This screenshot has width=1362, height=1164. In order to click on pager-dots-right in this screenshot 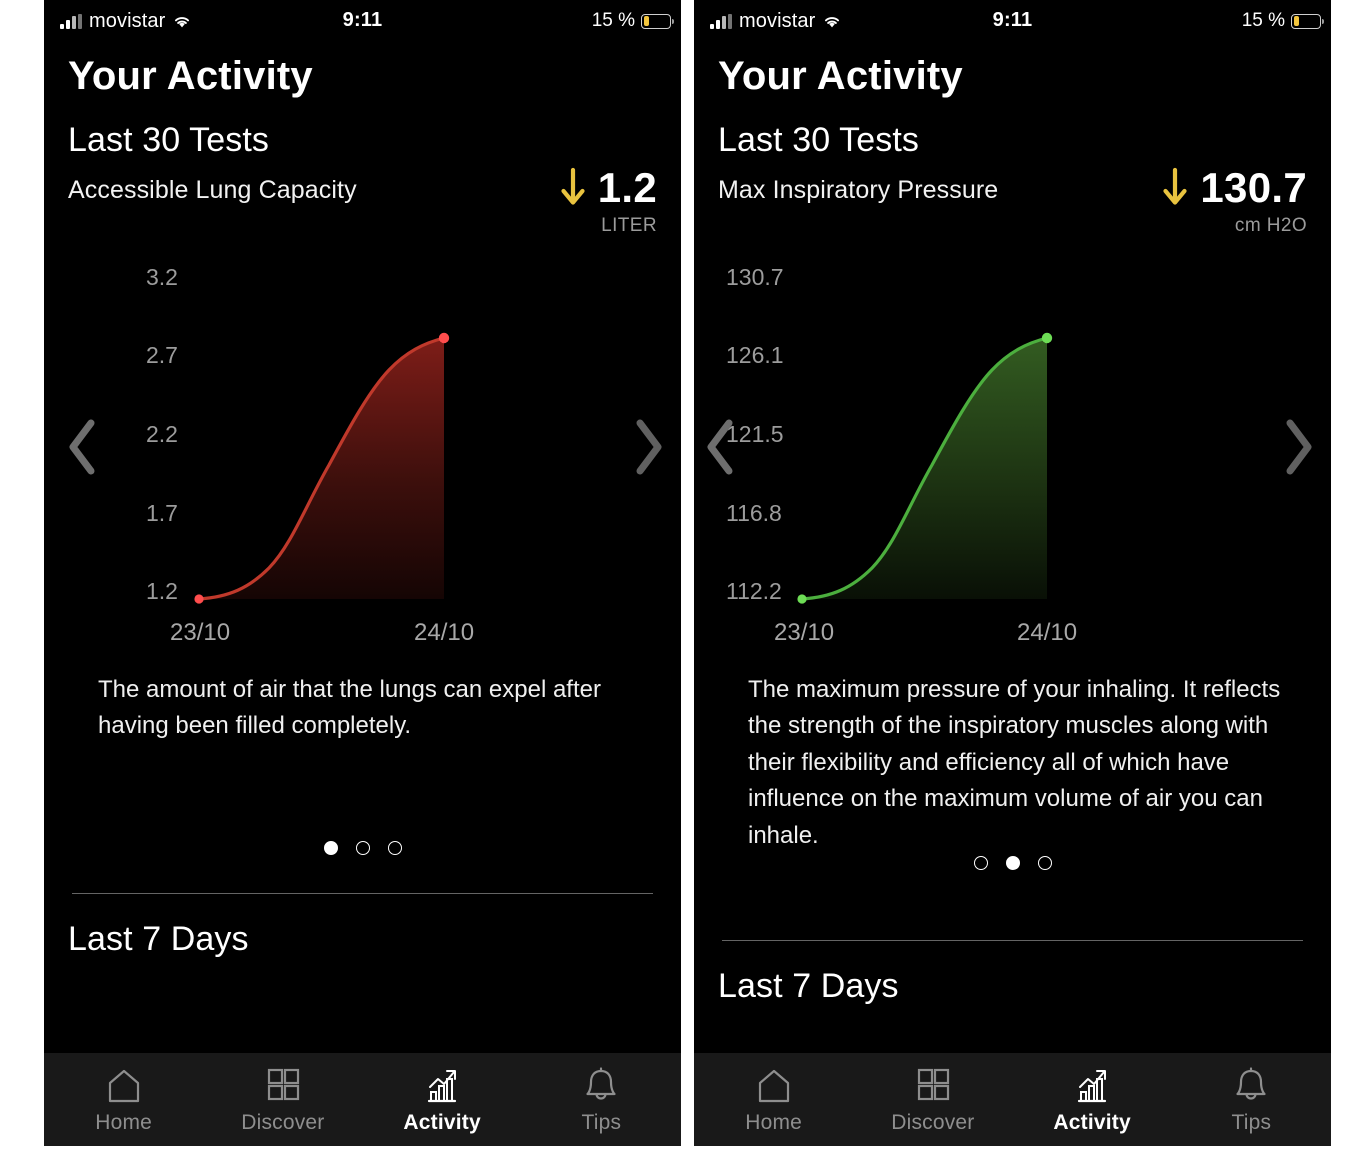, I will do `click(1012, 863)`.